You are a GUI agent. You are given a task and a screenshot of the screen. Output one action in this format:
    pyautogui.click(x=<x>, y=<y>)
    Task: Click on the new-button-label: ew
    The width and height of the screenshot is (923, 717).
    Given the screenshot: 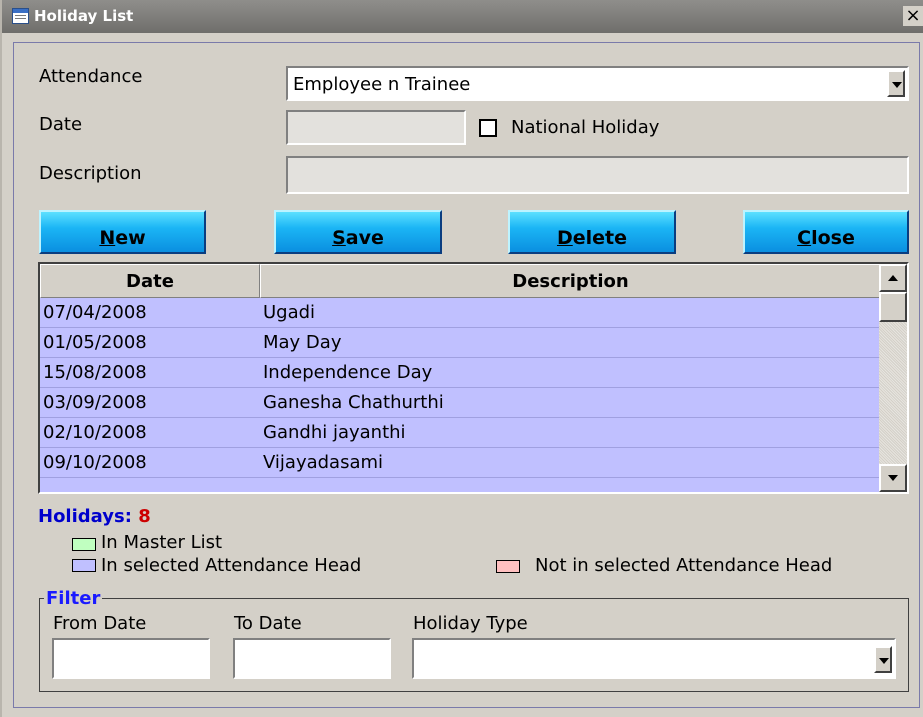 What is the action you would take?
    pyautogui.click(x=130, y=238)
    